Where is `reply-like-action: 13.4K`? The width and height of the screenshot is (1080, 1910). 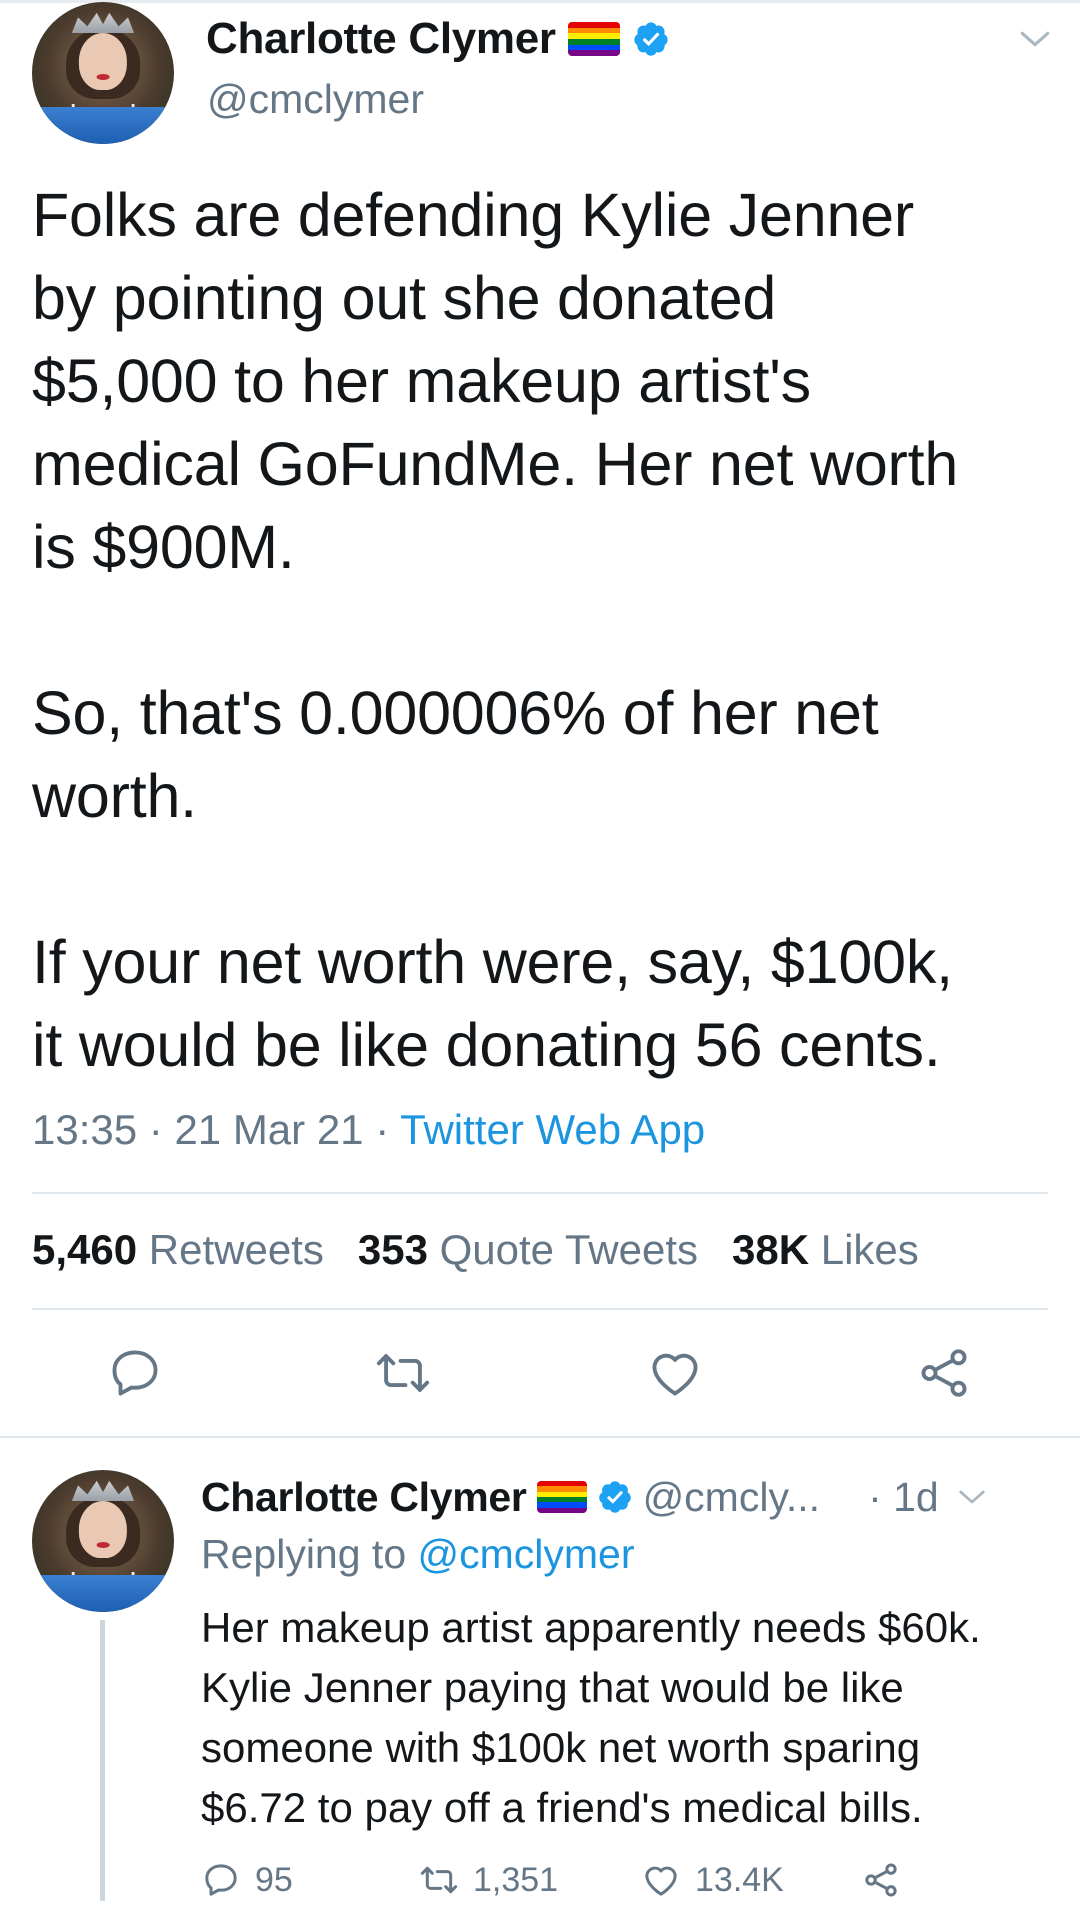
reply-like-action: 13.4K is located at coordinates (712, 1880).